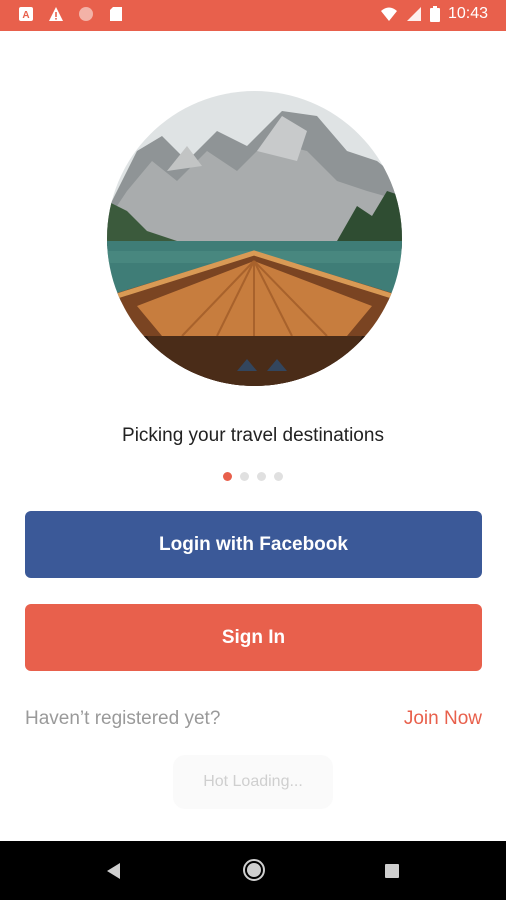 This screenshot has width=506, height=900. I want to click on page-indicator, so click(253, 476).